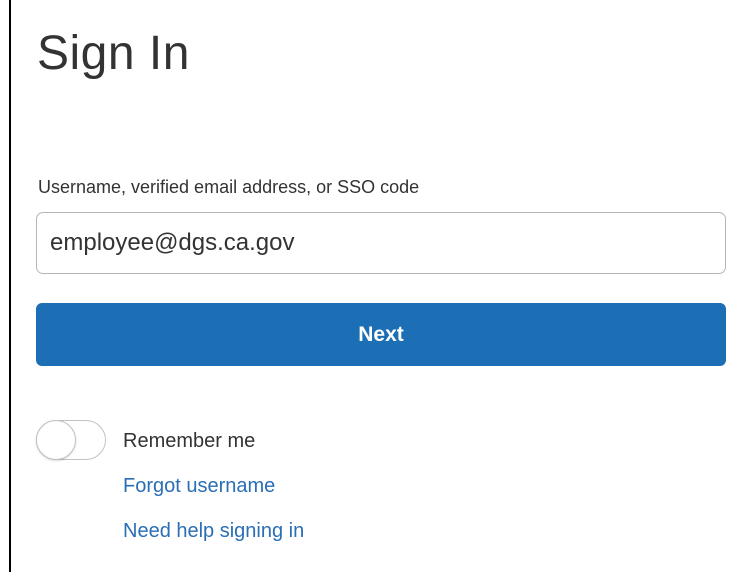 The width and height of the screenshot is (744, 572). What do you see at coordinates (113, 53) in the screenshot?
I see `page-title: Sign In` at bounding box center [113, 53].